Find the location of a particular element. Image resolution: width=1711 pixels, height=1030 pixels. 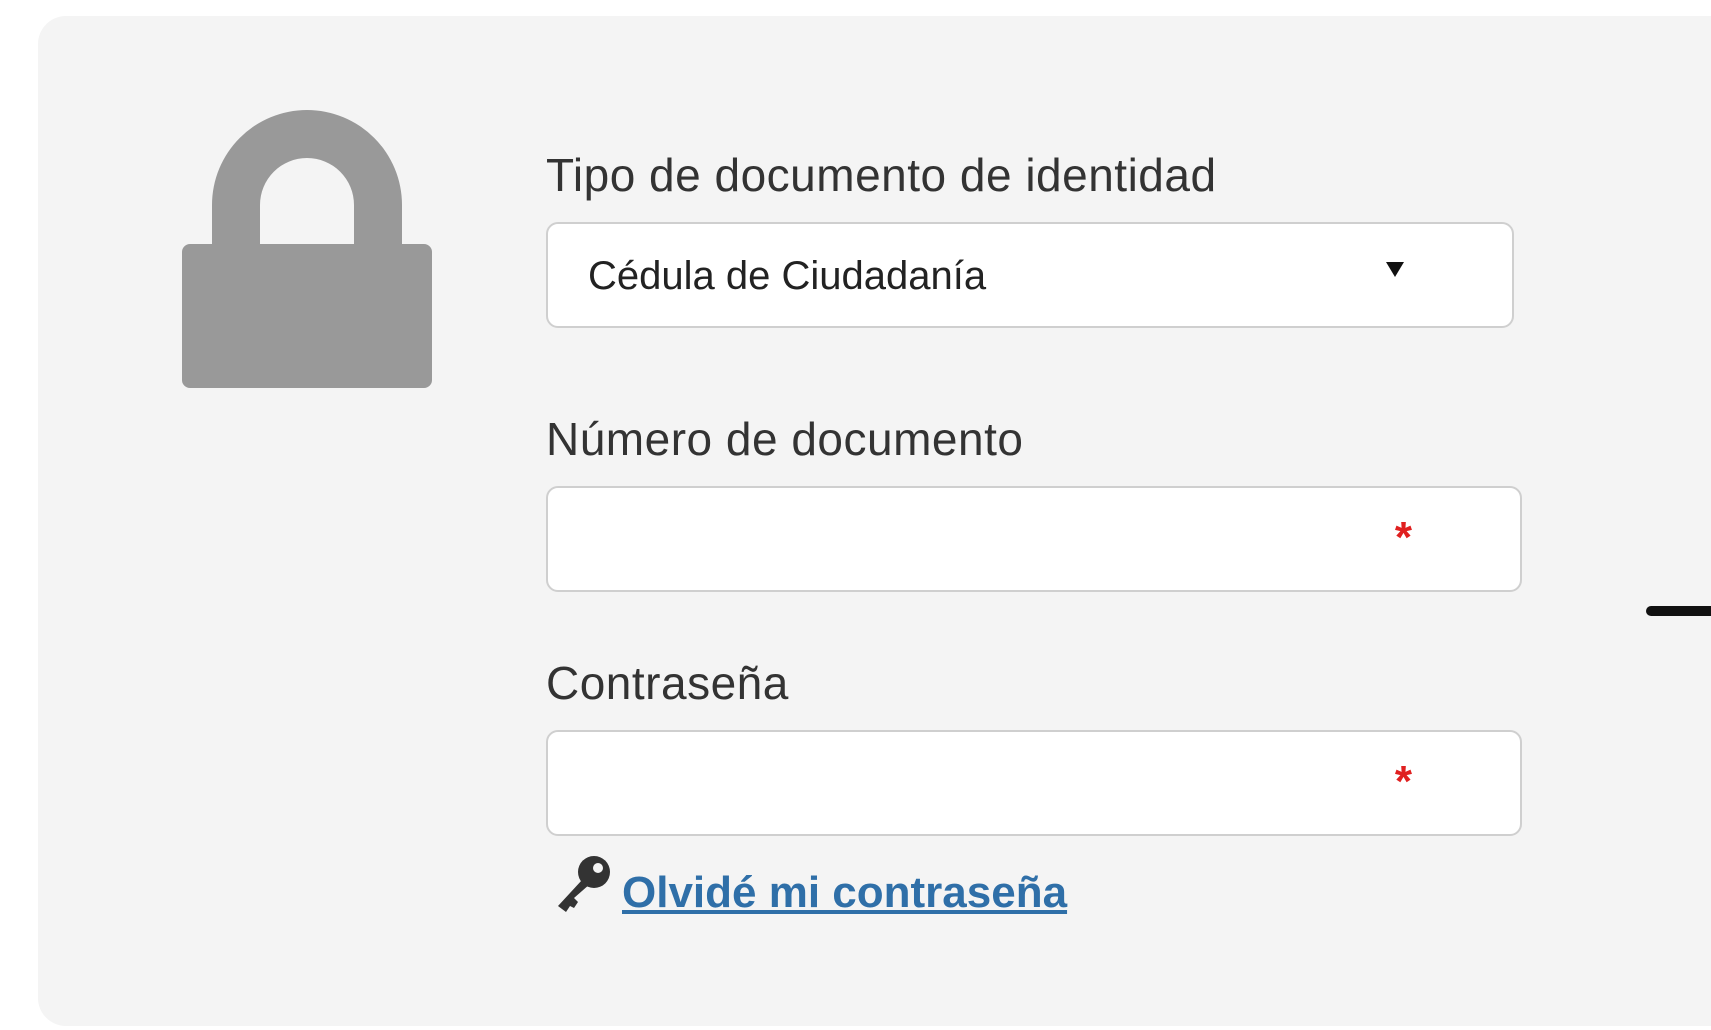

doc-number-input is located at coordinates (1034, 539).